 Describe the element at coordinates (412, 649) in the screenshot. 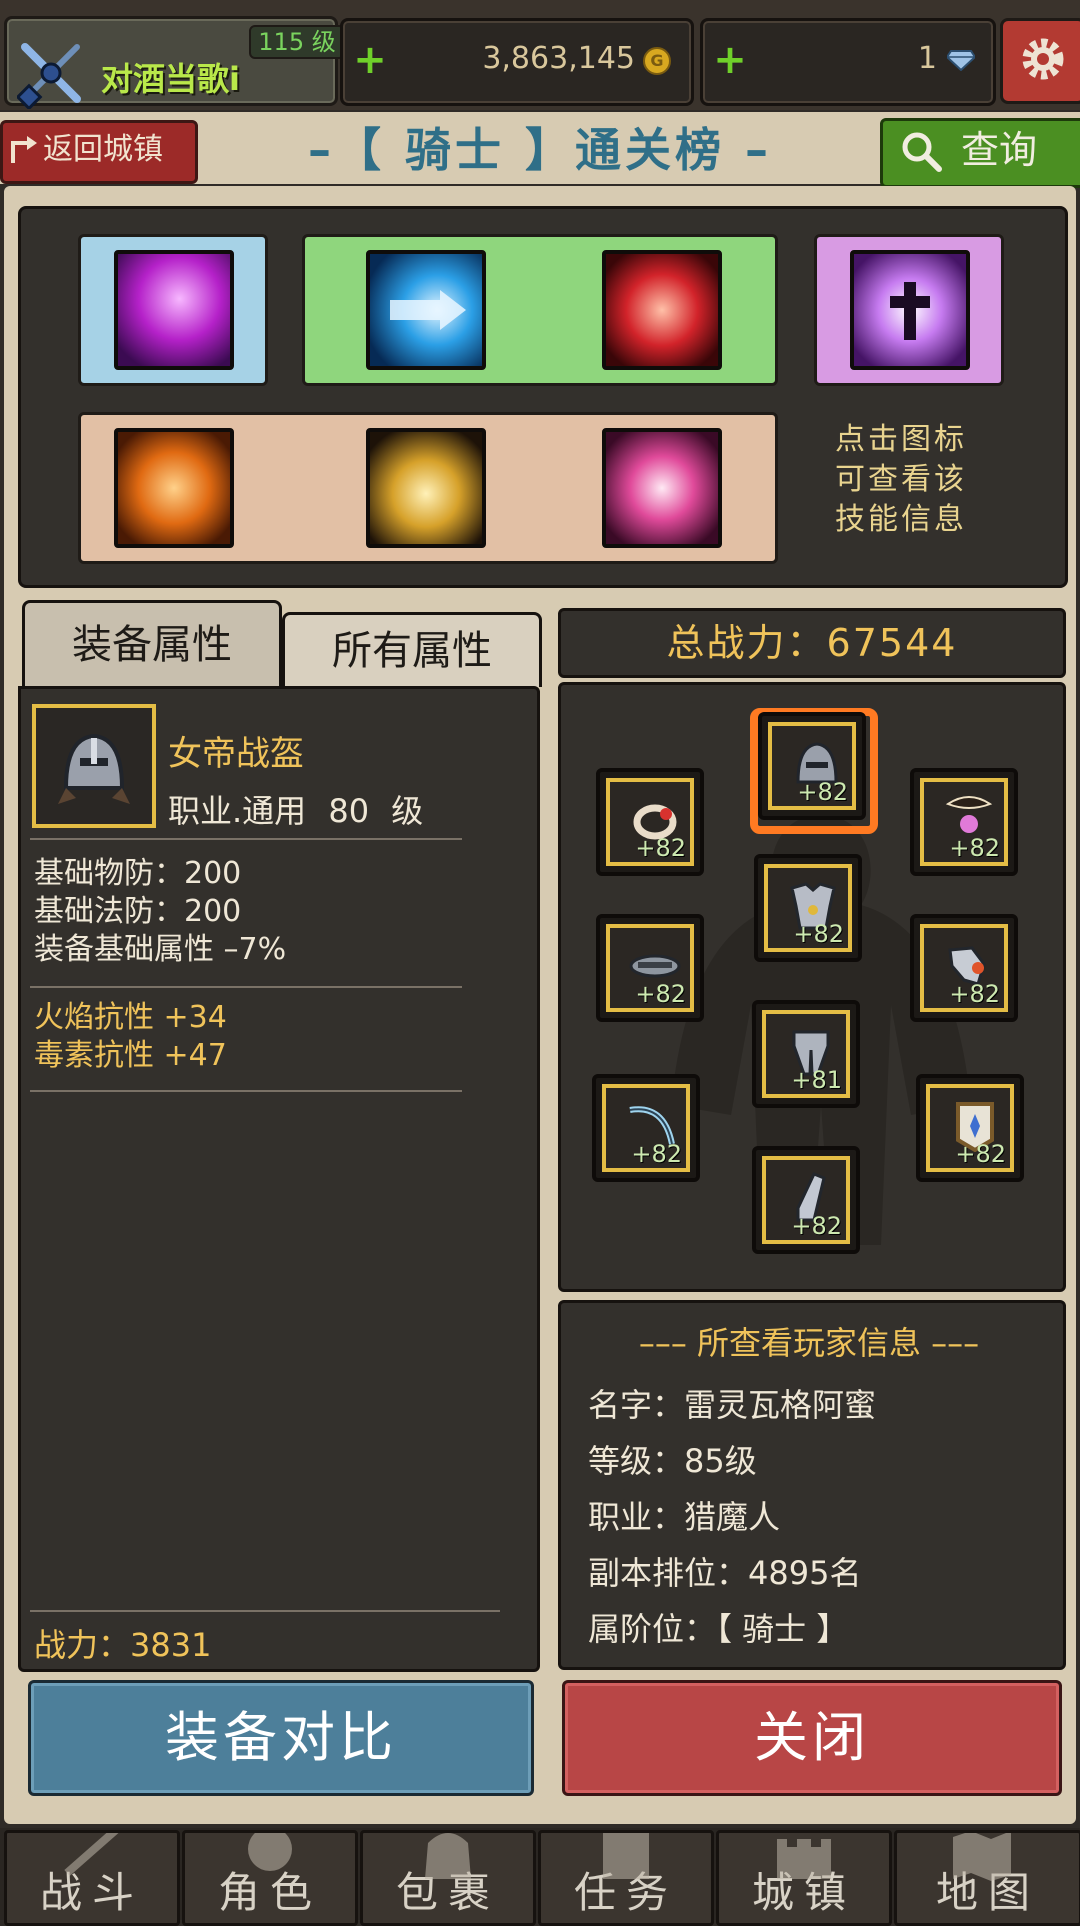

I see `tab-all-attributes: 所有属性` at that location.